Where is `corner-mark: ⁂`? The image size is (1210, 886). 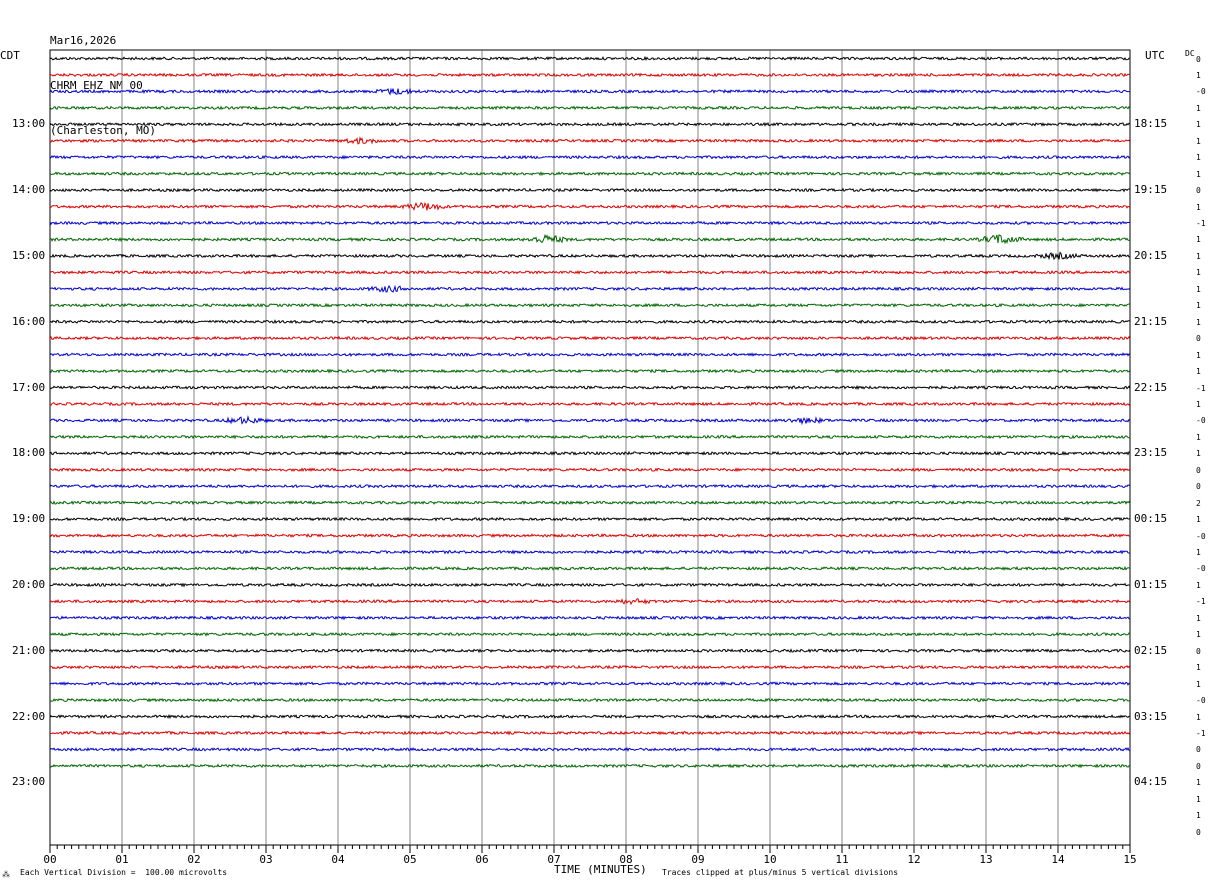 corner-mark: ⁂ is located at coordinates (6, 874).